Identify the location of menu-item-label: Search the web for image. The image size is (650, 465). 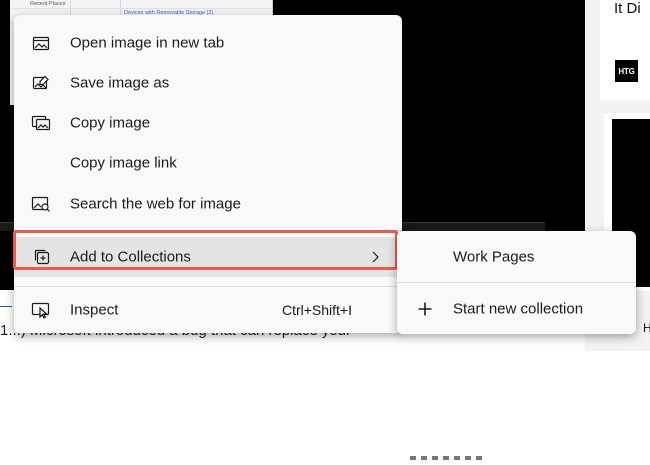
(155, 204).